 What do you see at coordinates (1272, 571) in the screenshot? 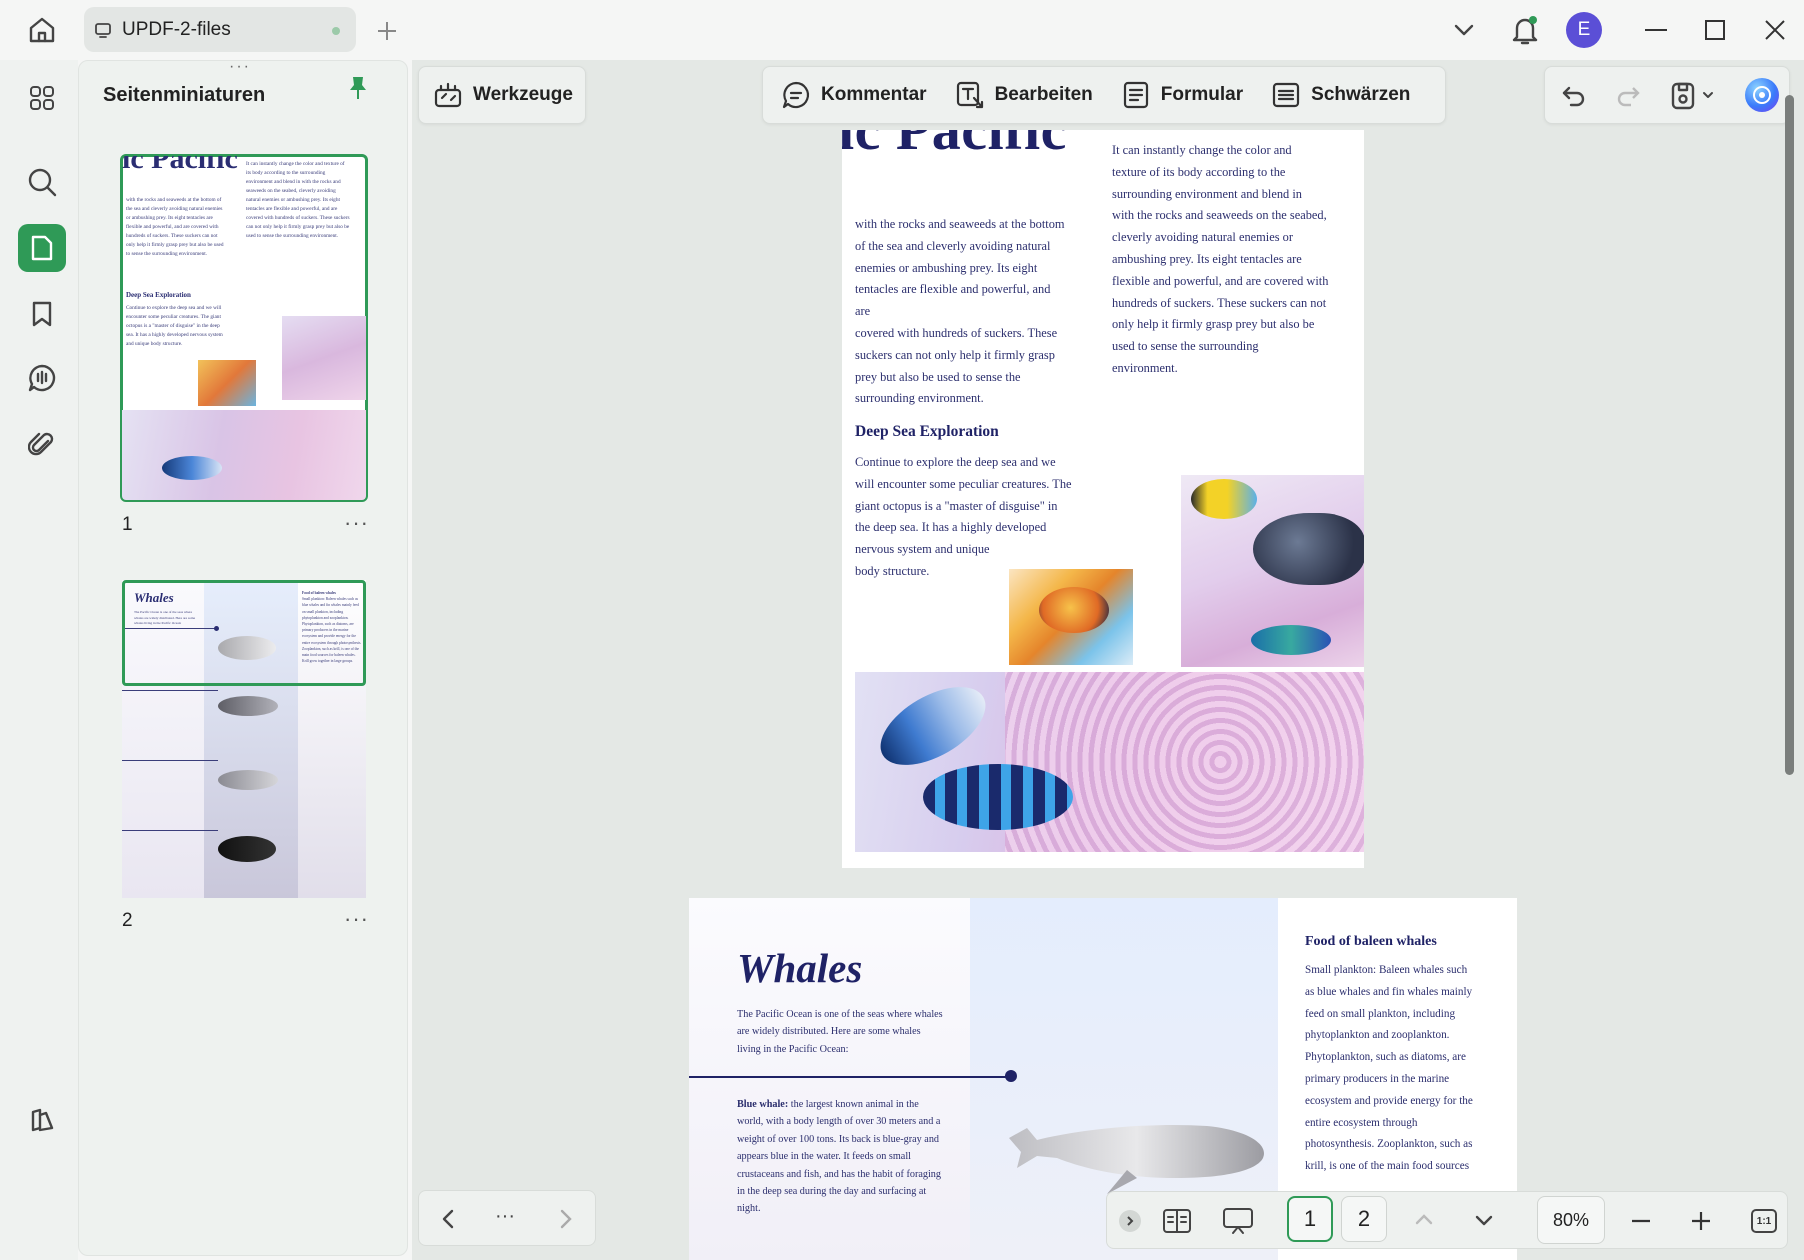
I see `coral-fish-image` at bounding box center [1272, 571].